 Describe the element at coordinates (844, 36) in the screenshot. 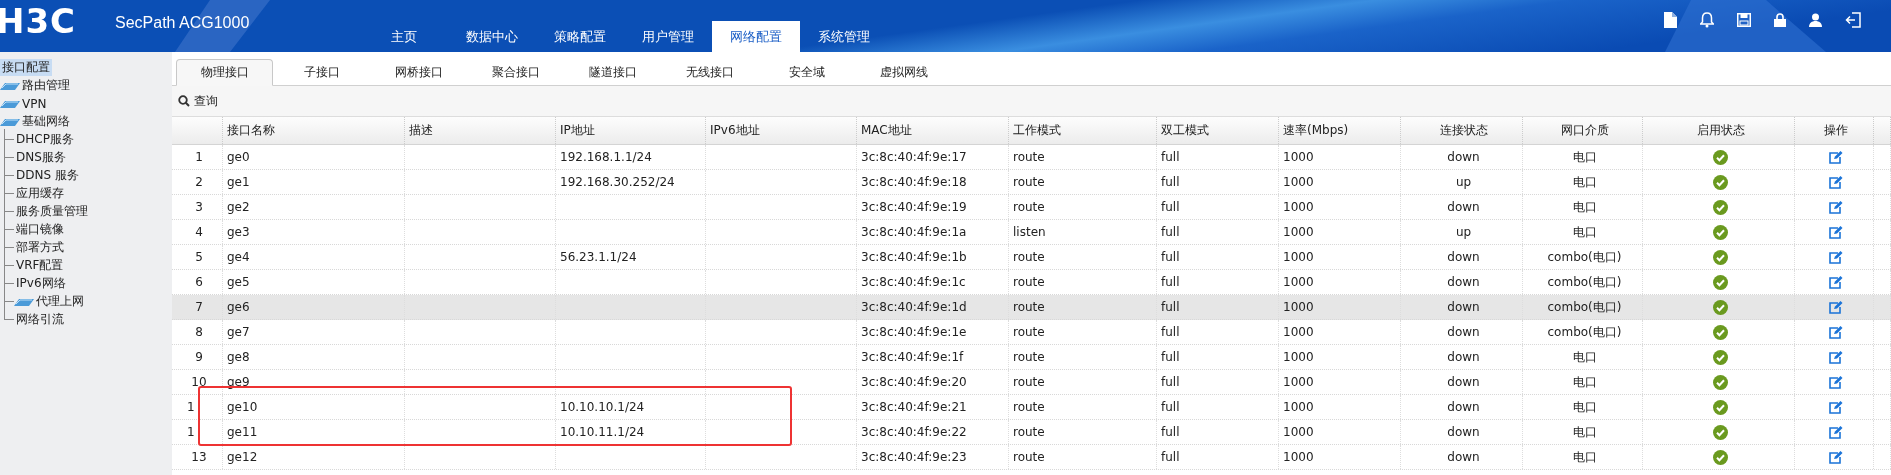

I see `nav-tab: 系统管理` at that location.